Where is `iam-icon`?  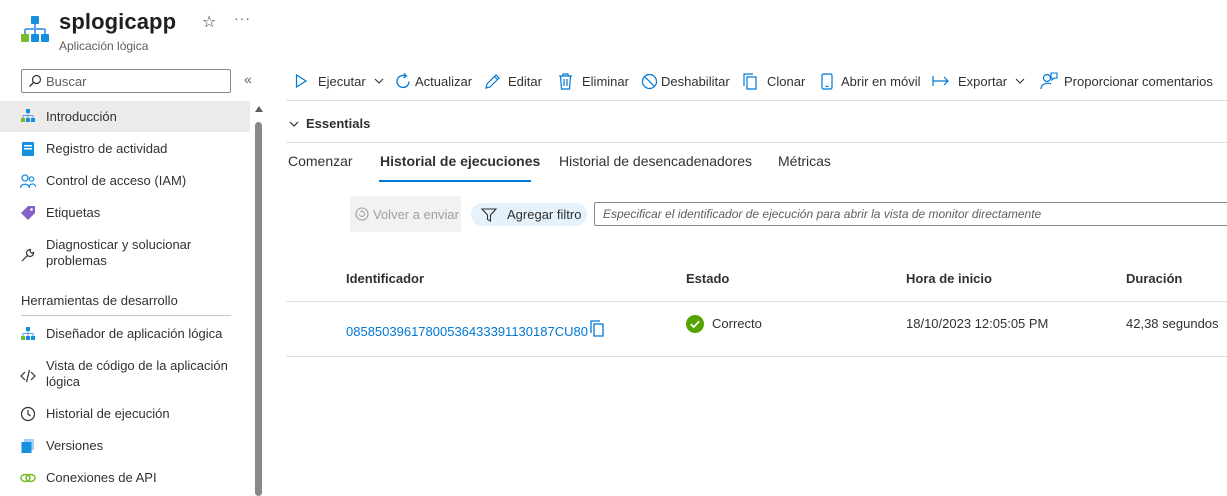 iam-icon is located at coordinates (28, 181).